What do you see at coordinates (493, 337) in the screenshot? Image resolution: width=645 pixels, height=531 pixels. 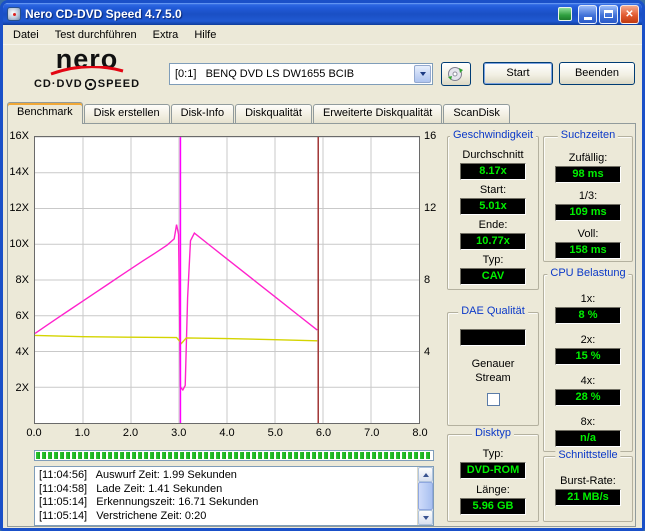 I see `value-display-dae` at bounding box center [493, 337].